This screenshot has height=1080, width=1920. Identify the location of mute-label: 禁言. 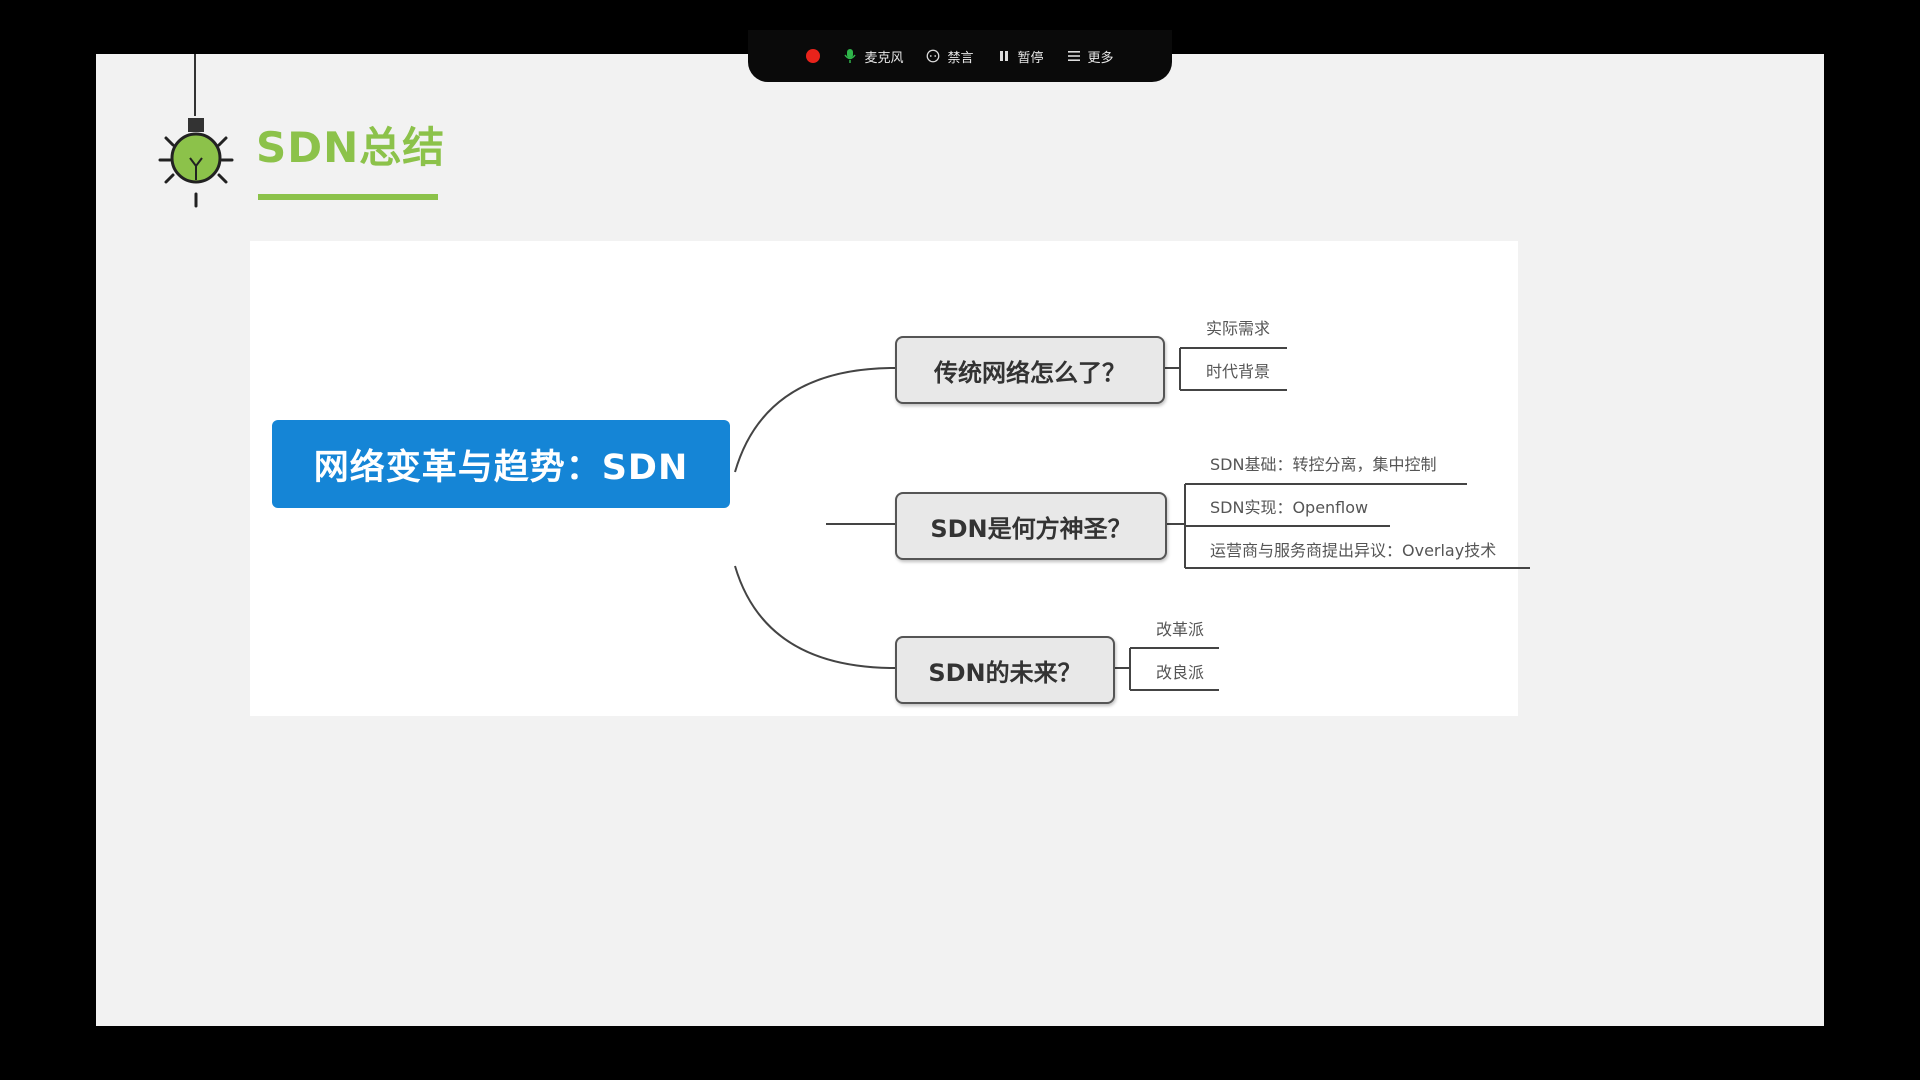
(960, 58).